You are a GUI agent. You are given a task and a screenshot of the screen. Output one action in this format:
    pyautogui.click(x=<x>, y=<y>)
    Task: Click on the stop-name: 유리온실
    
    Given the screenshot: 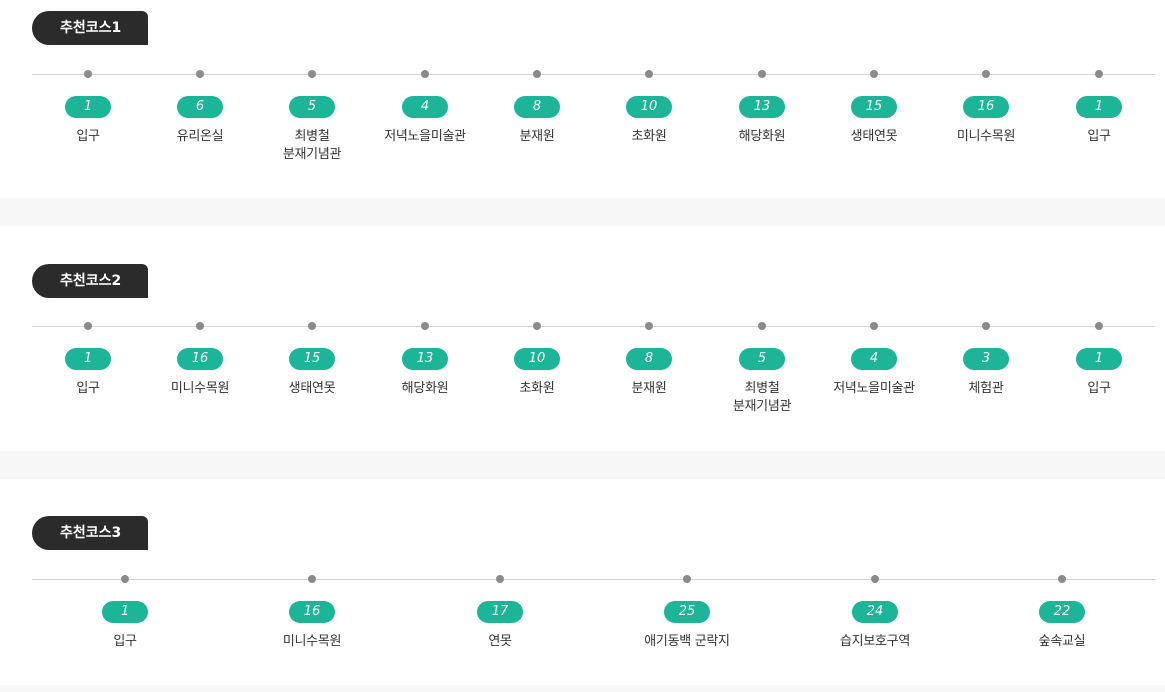 What is the action you would take?
    pyautogui.click(x=200, y=136)
    